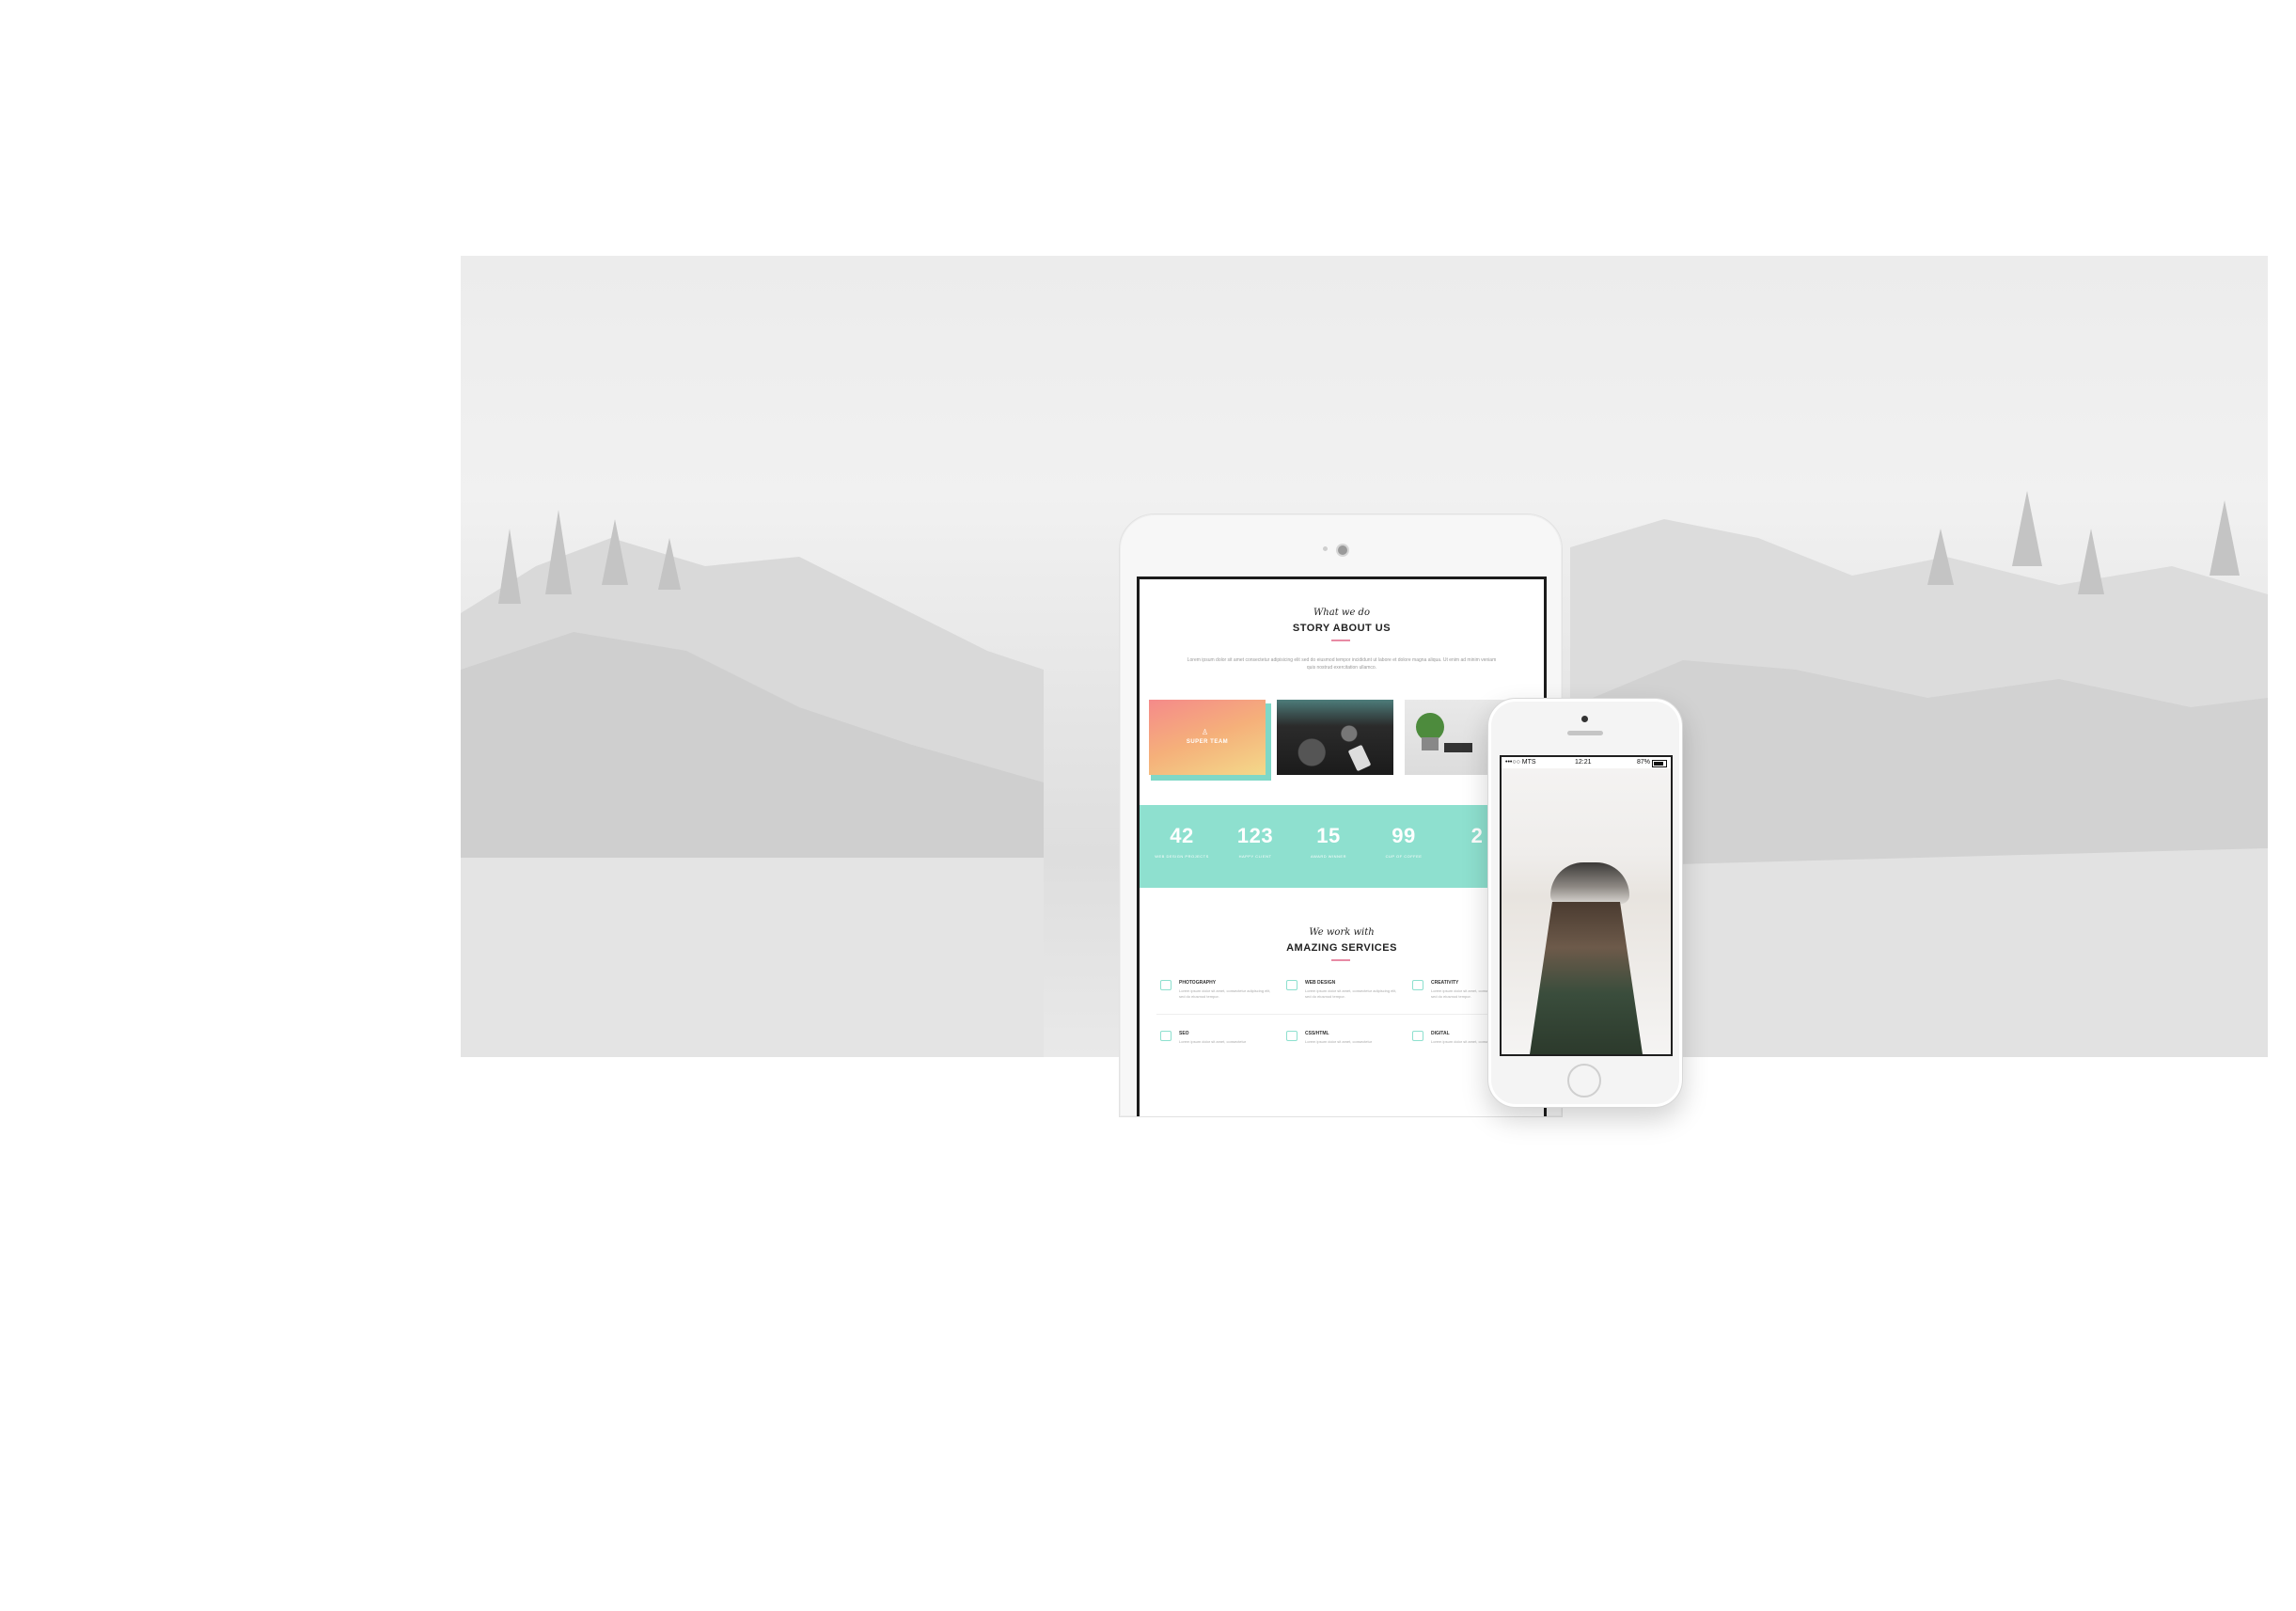 This screenshot has width=2296, height=1611. What do you see at coordinates (1255, 835) in the screenshot?
I see `stat-value: 123` at bounding box center [1255, 835].